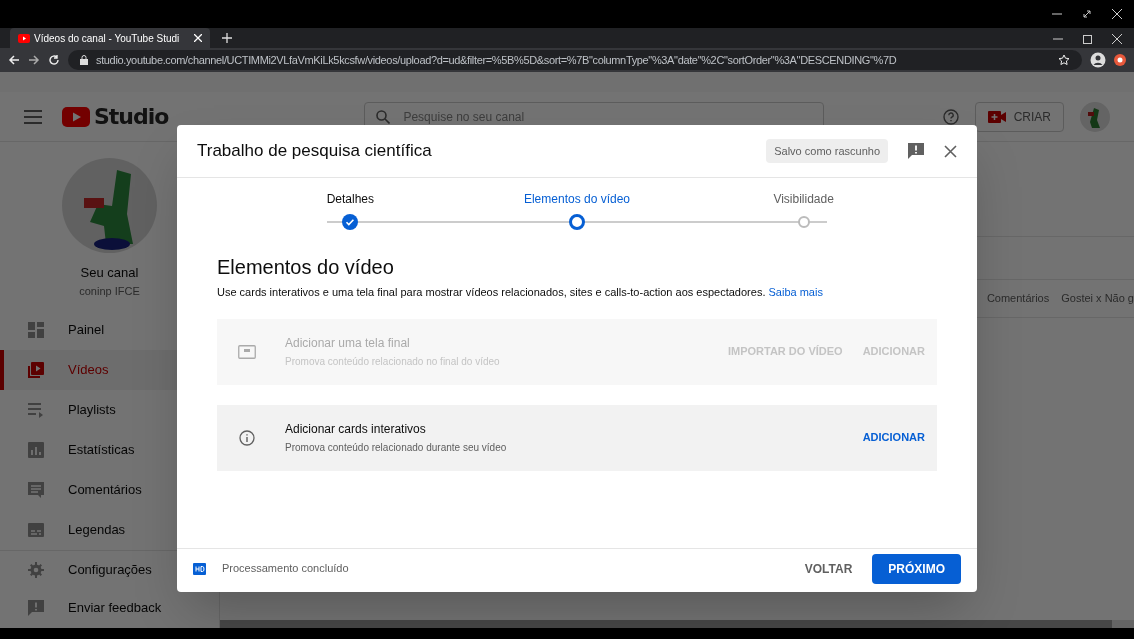  I want to click on avatar-drawing, so click(1095, 116).